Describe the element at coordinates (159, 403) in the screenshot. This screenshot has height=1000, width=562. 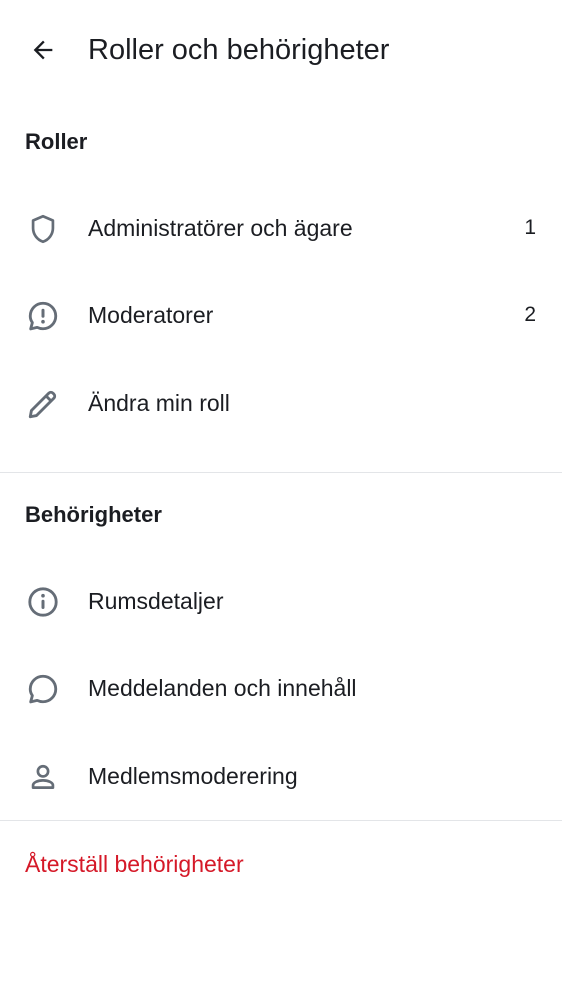
I see `roles-item-label: Ändra min roll` at that location.